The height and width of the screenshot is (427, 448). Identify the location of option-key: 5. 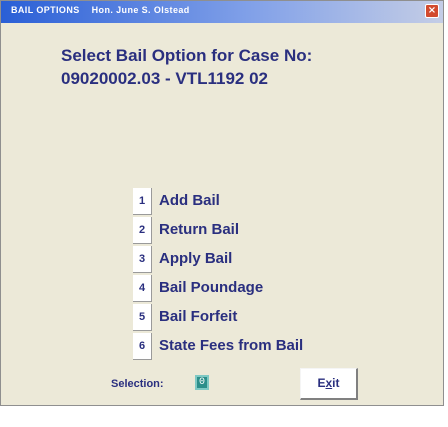
(142, 317).